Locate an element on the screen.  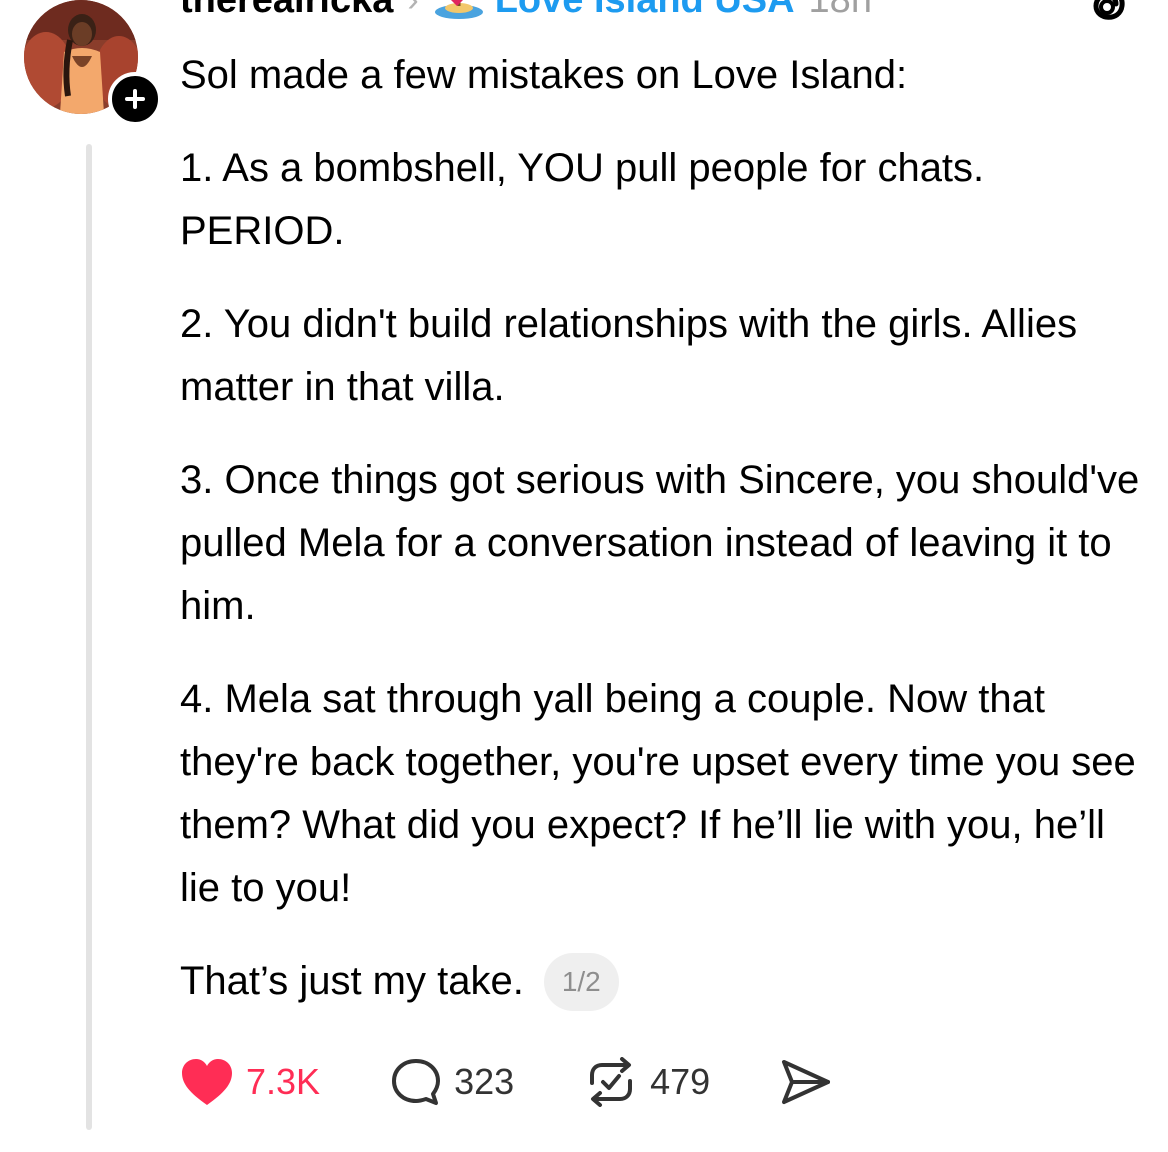
post-header: therealricka › Love Island USA 18h is located at coordinates (526, 14).